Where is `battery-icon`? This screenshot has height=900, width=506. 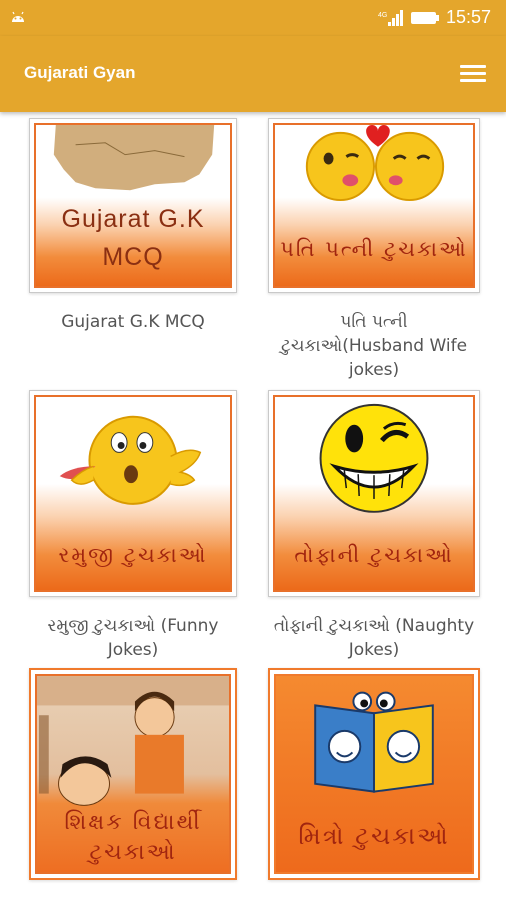 battery-icon is located at coordinates (425, 18).